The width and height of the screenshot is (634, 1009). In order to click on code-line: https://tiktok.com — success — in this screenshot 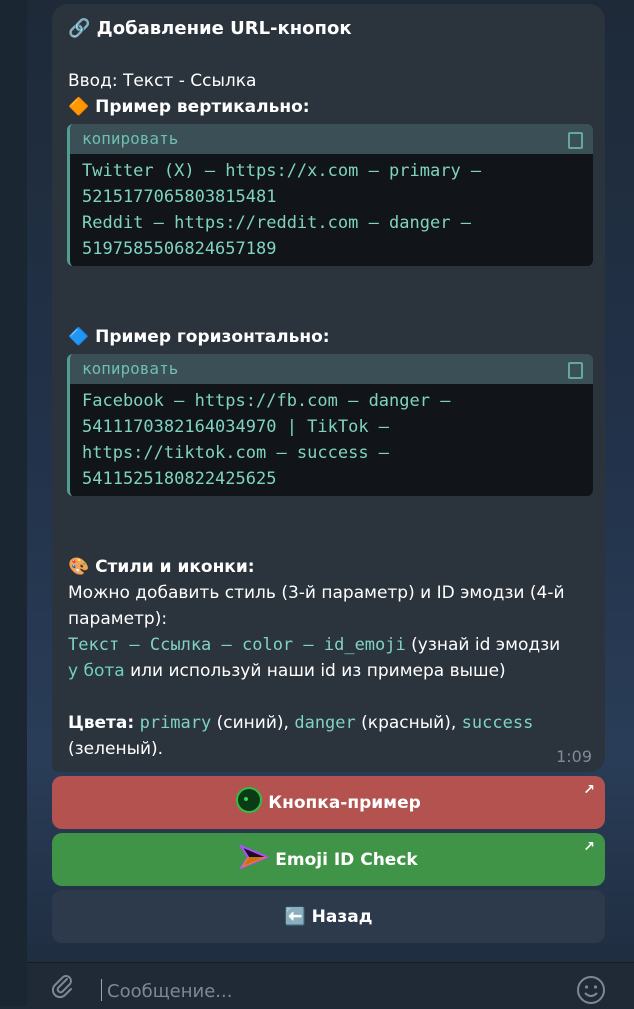, I will do `click(236, 453)`.